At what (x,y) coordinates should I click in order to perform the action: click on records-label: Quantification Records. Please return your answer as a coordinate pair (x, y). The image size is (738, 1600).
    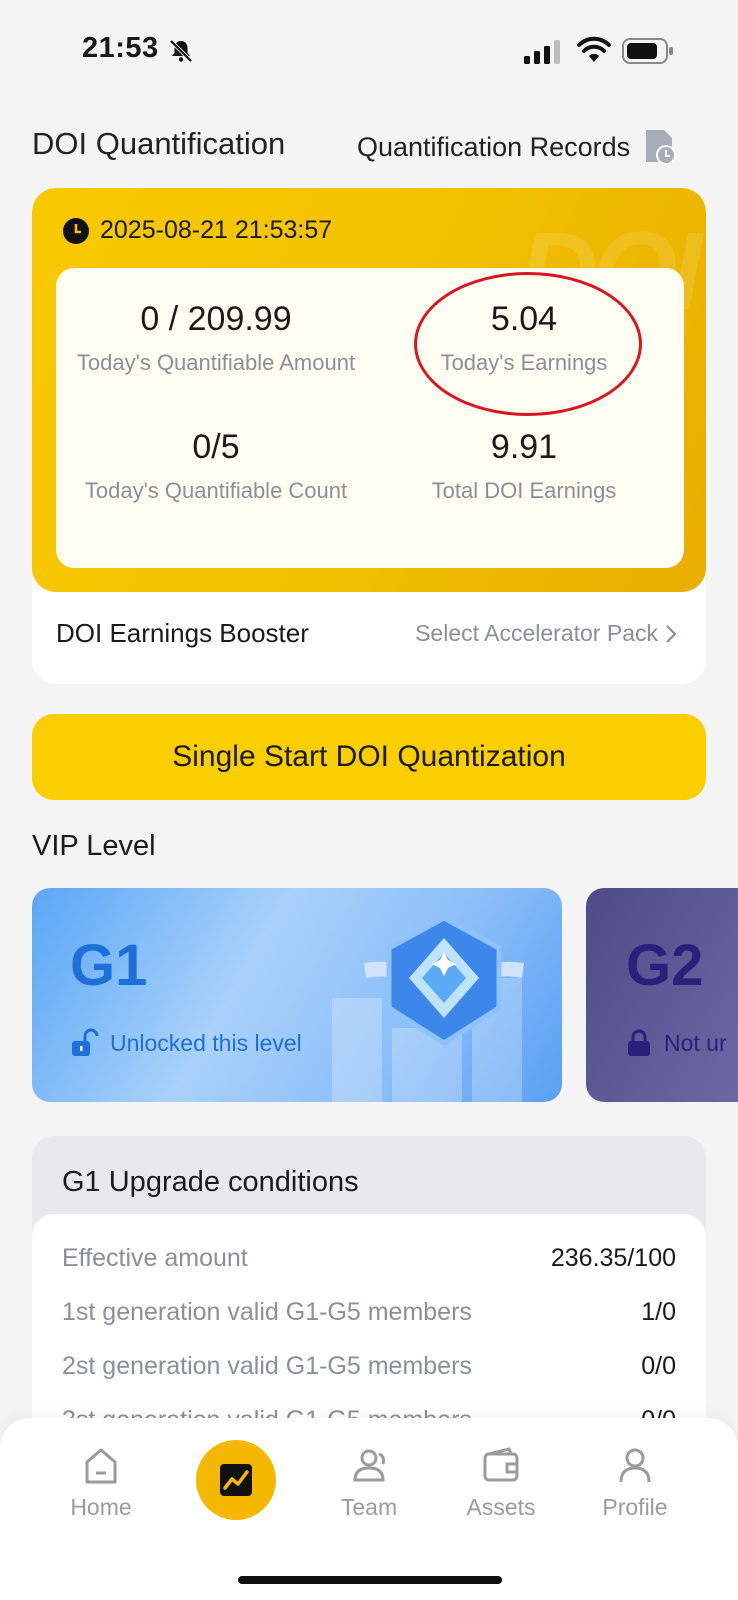
    Looking at the image, I should click on (494, 146).